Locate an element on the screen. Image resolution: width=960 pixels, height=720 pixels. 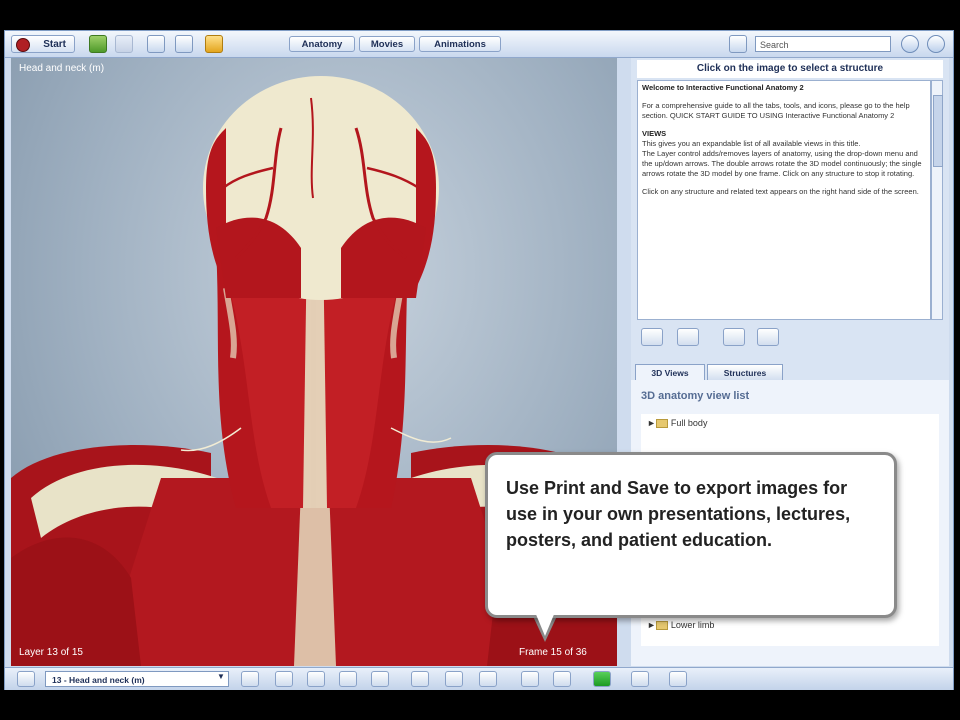
notes-icon is located at coordinates (156, 44).